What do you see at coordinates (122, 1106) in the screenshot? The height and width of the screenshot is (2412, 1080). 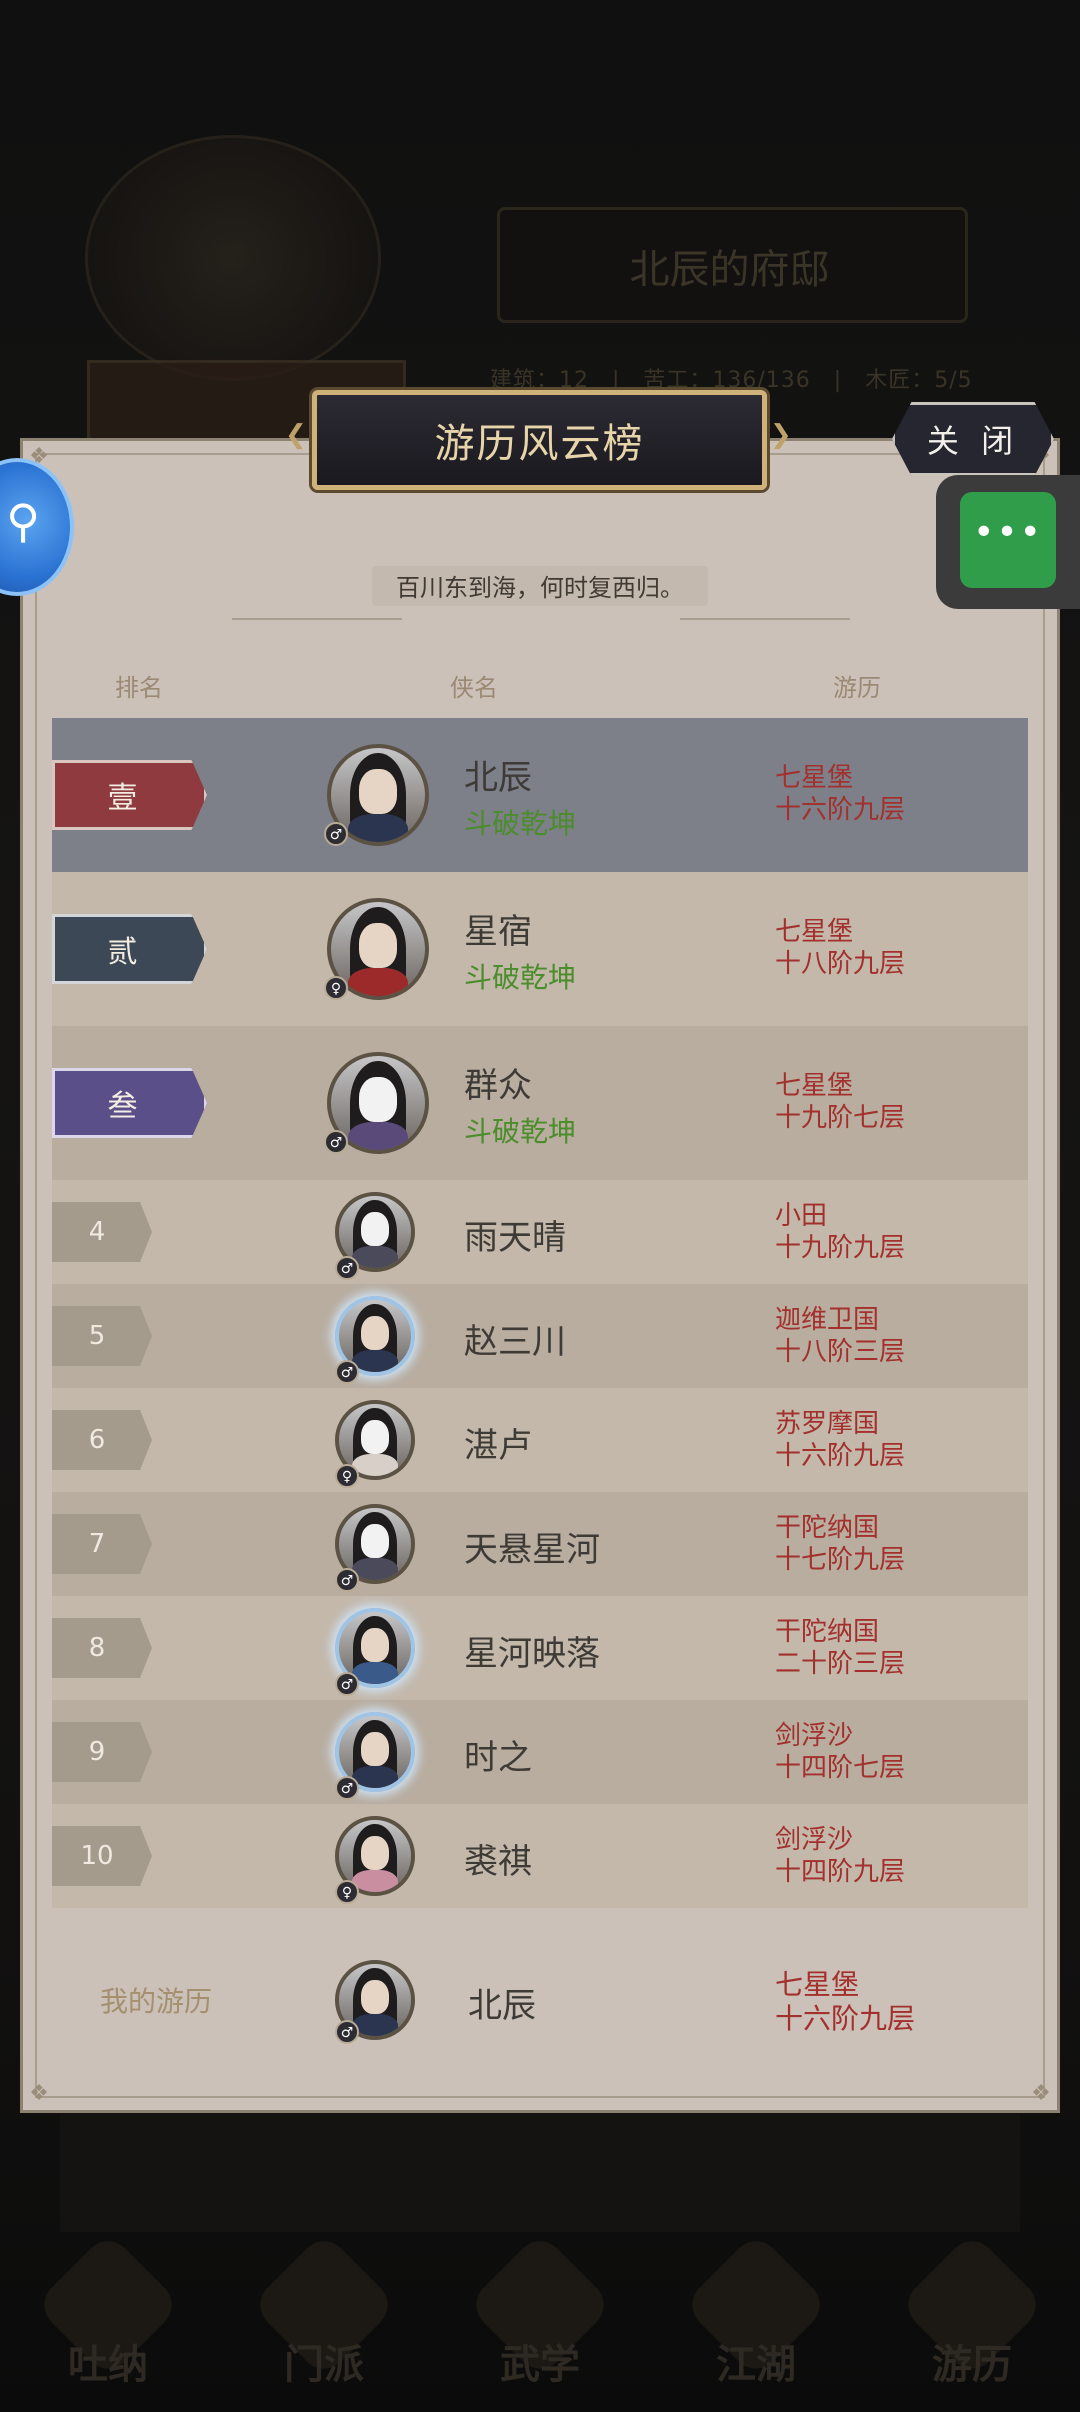 I see `rank-label: 叁` at bounding box center [122, 1106].